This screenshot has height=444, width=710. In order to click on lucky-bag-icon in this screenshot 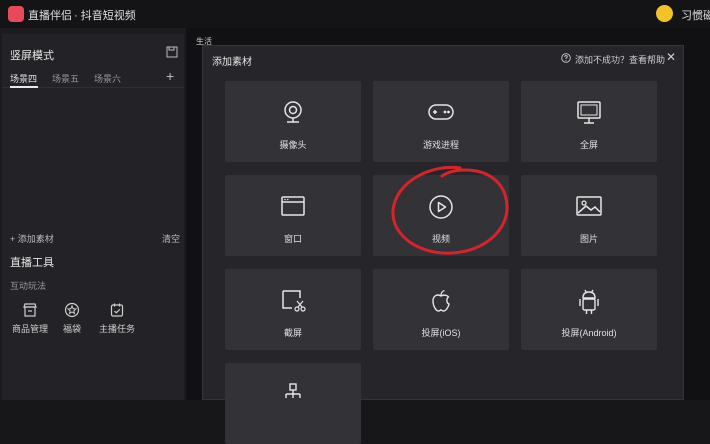, I will do `click(72, 310)`.